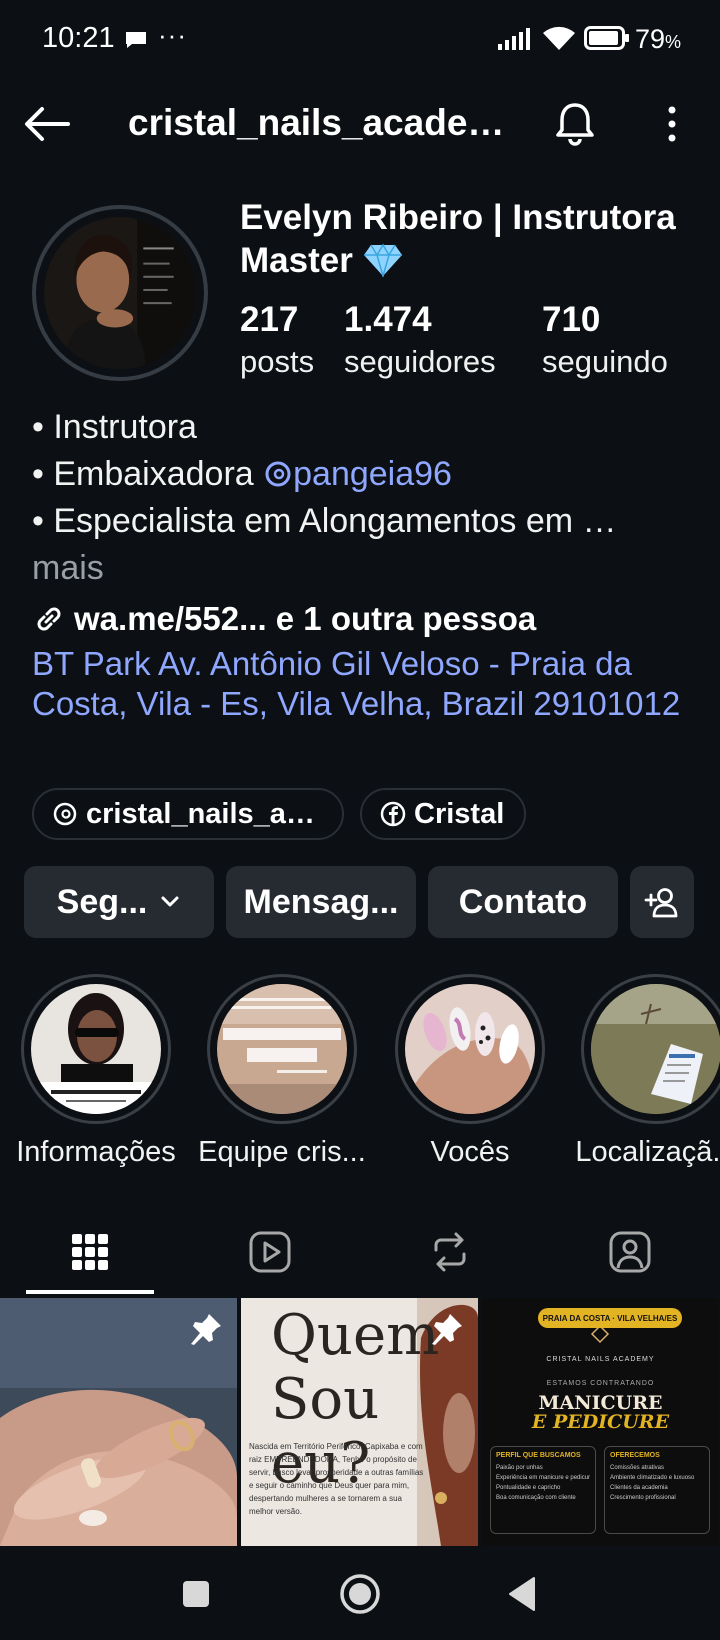  I want to click on stat-posts: 217 posts, so click(277, 340).